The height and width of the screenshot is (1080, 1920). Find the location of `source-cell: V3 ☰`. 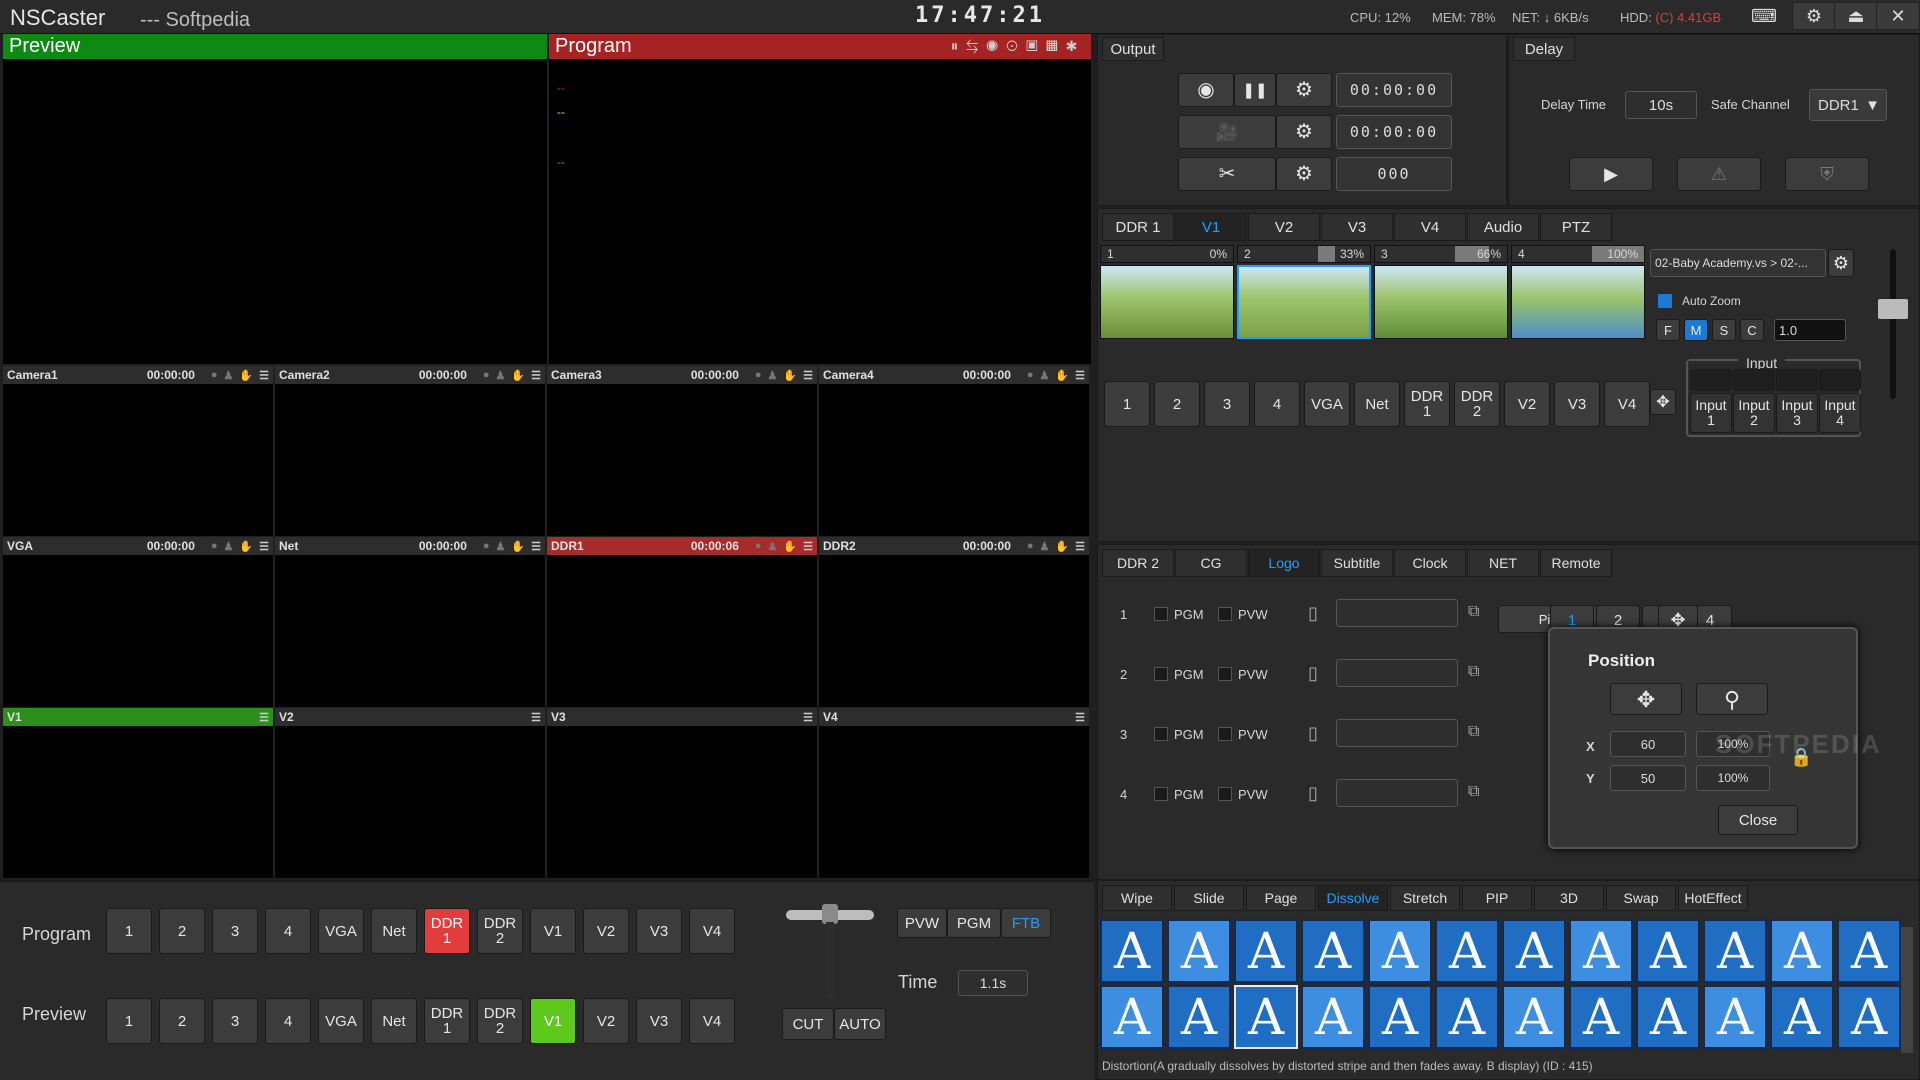

source-cell: V3 ☰ is located at coordinates (682, 793).